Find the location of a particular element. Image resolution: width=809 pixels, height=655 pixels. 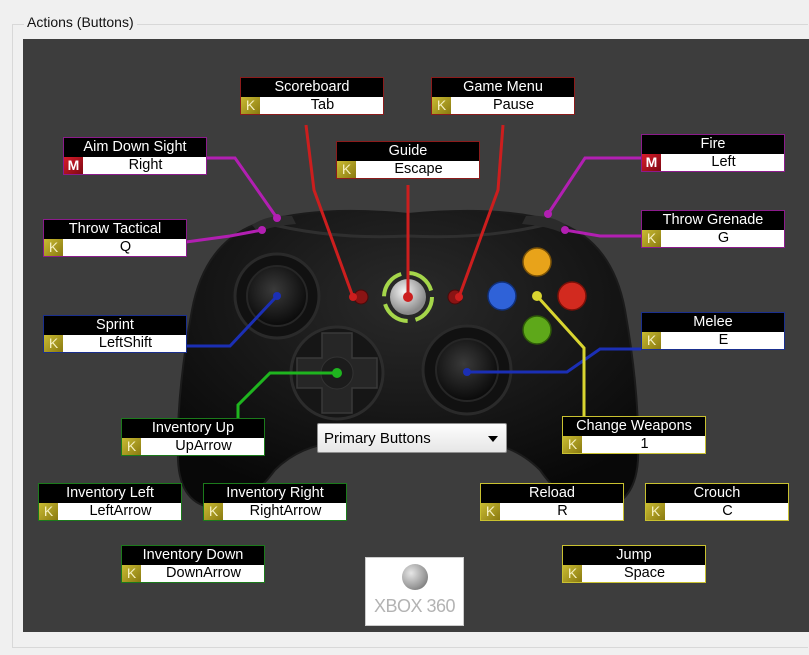

wire-fire is located at coordinates (593, 185).